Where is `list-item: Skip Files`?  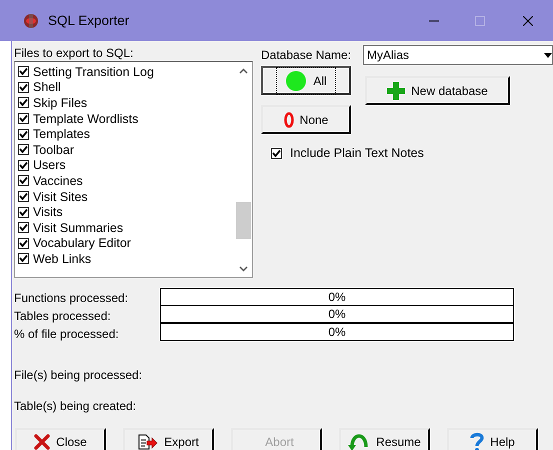
list-item: Skip Files is located at coordinates (126, 103).